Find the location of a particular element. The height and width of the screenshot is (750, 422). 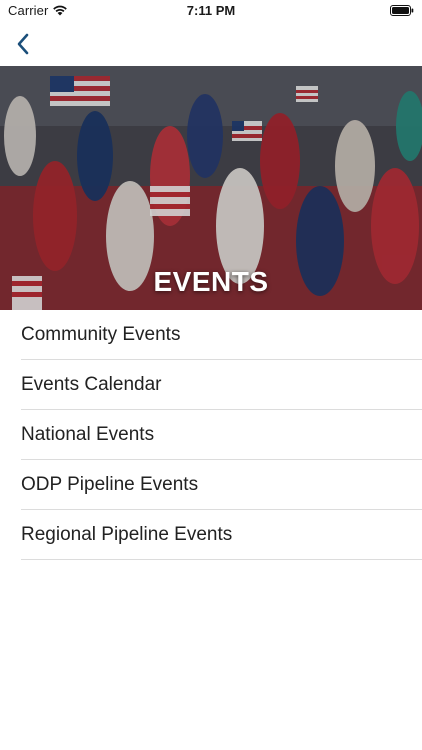

menu-item-regional-pipeline-events: Regional Pipeline Events is located at coordinates (211, 535).